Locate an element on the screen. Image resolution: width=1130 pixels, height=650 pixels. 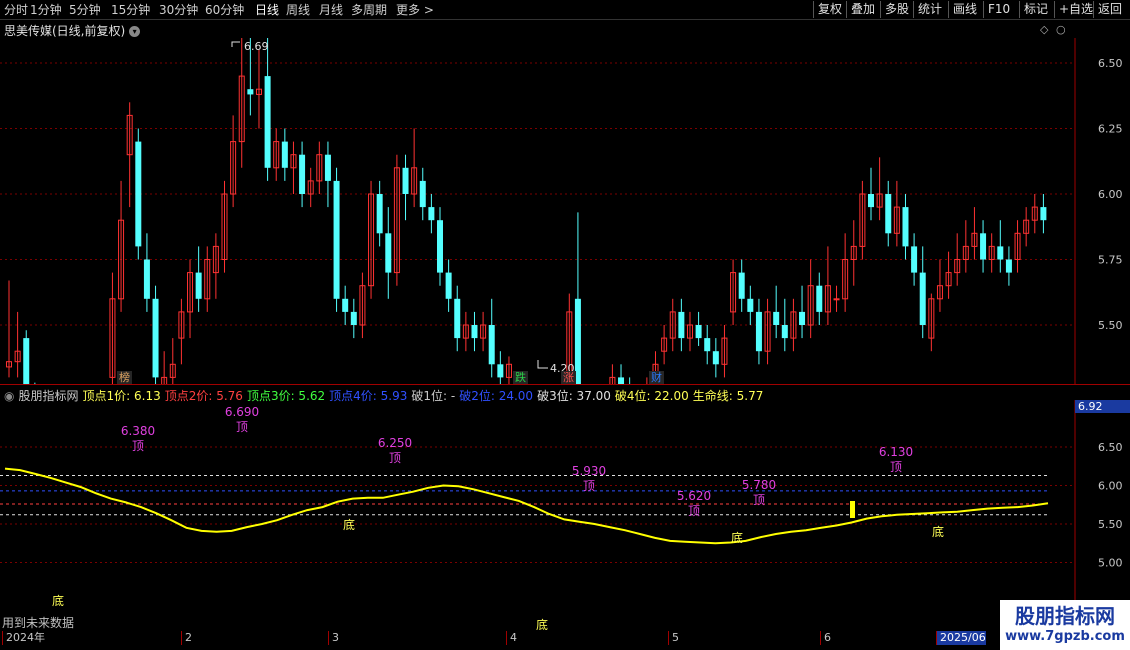
chevron-down-icon: ▾ is located at coordinates (135, 31).